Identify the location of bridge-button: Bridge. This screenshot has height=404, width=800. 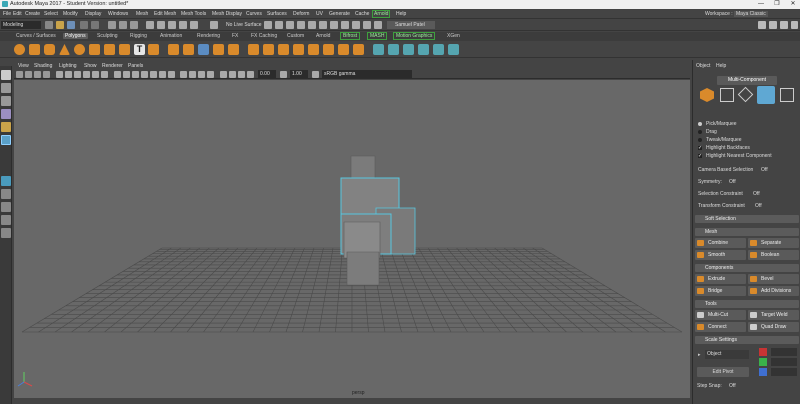
(720, 291).